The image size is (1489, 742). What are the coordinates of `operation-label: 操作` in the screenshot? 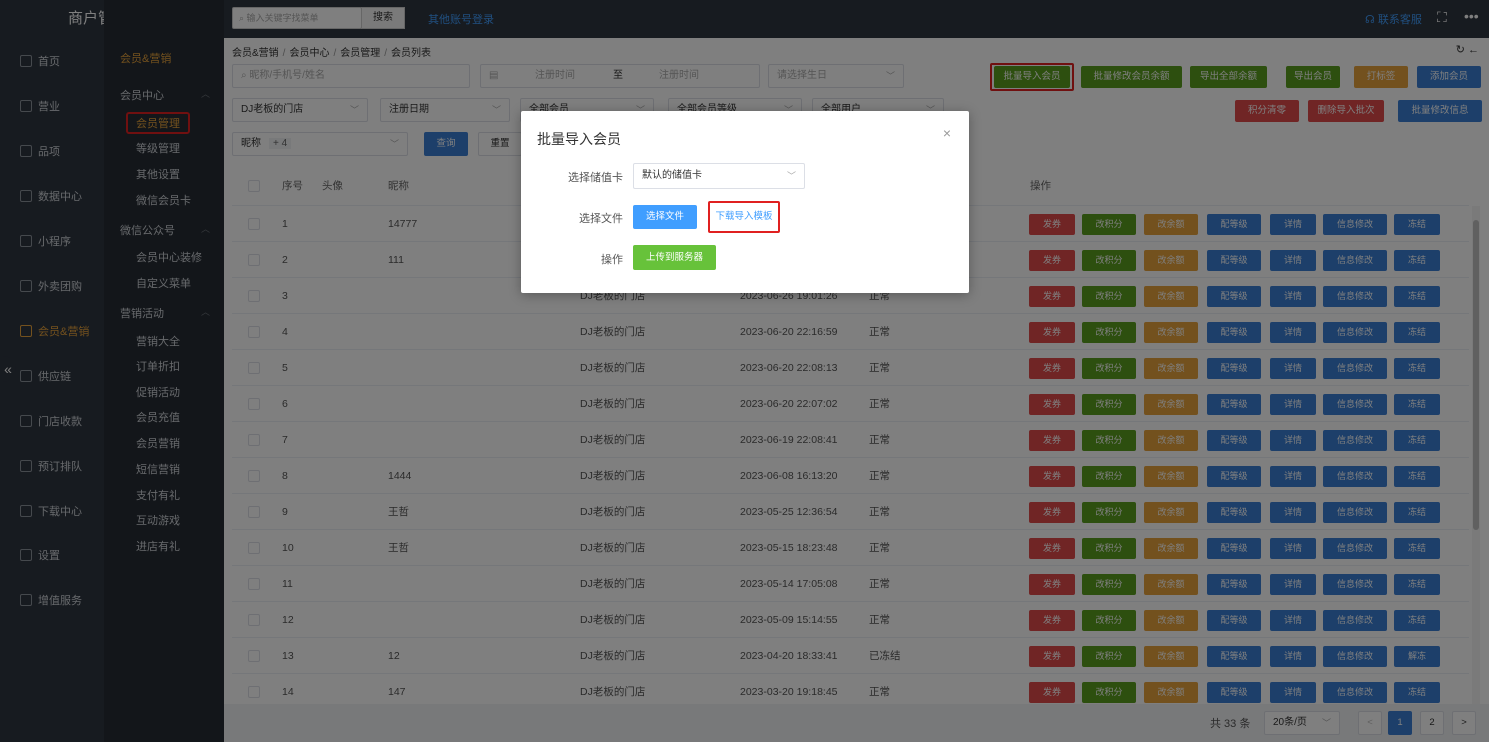 It's located at (612, 260).